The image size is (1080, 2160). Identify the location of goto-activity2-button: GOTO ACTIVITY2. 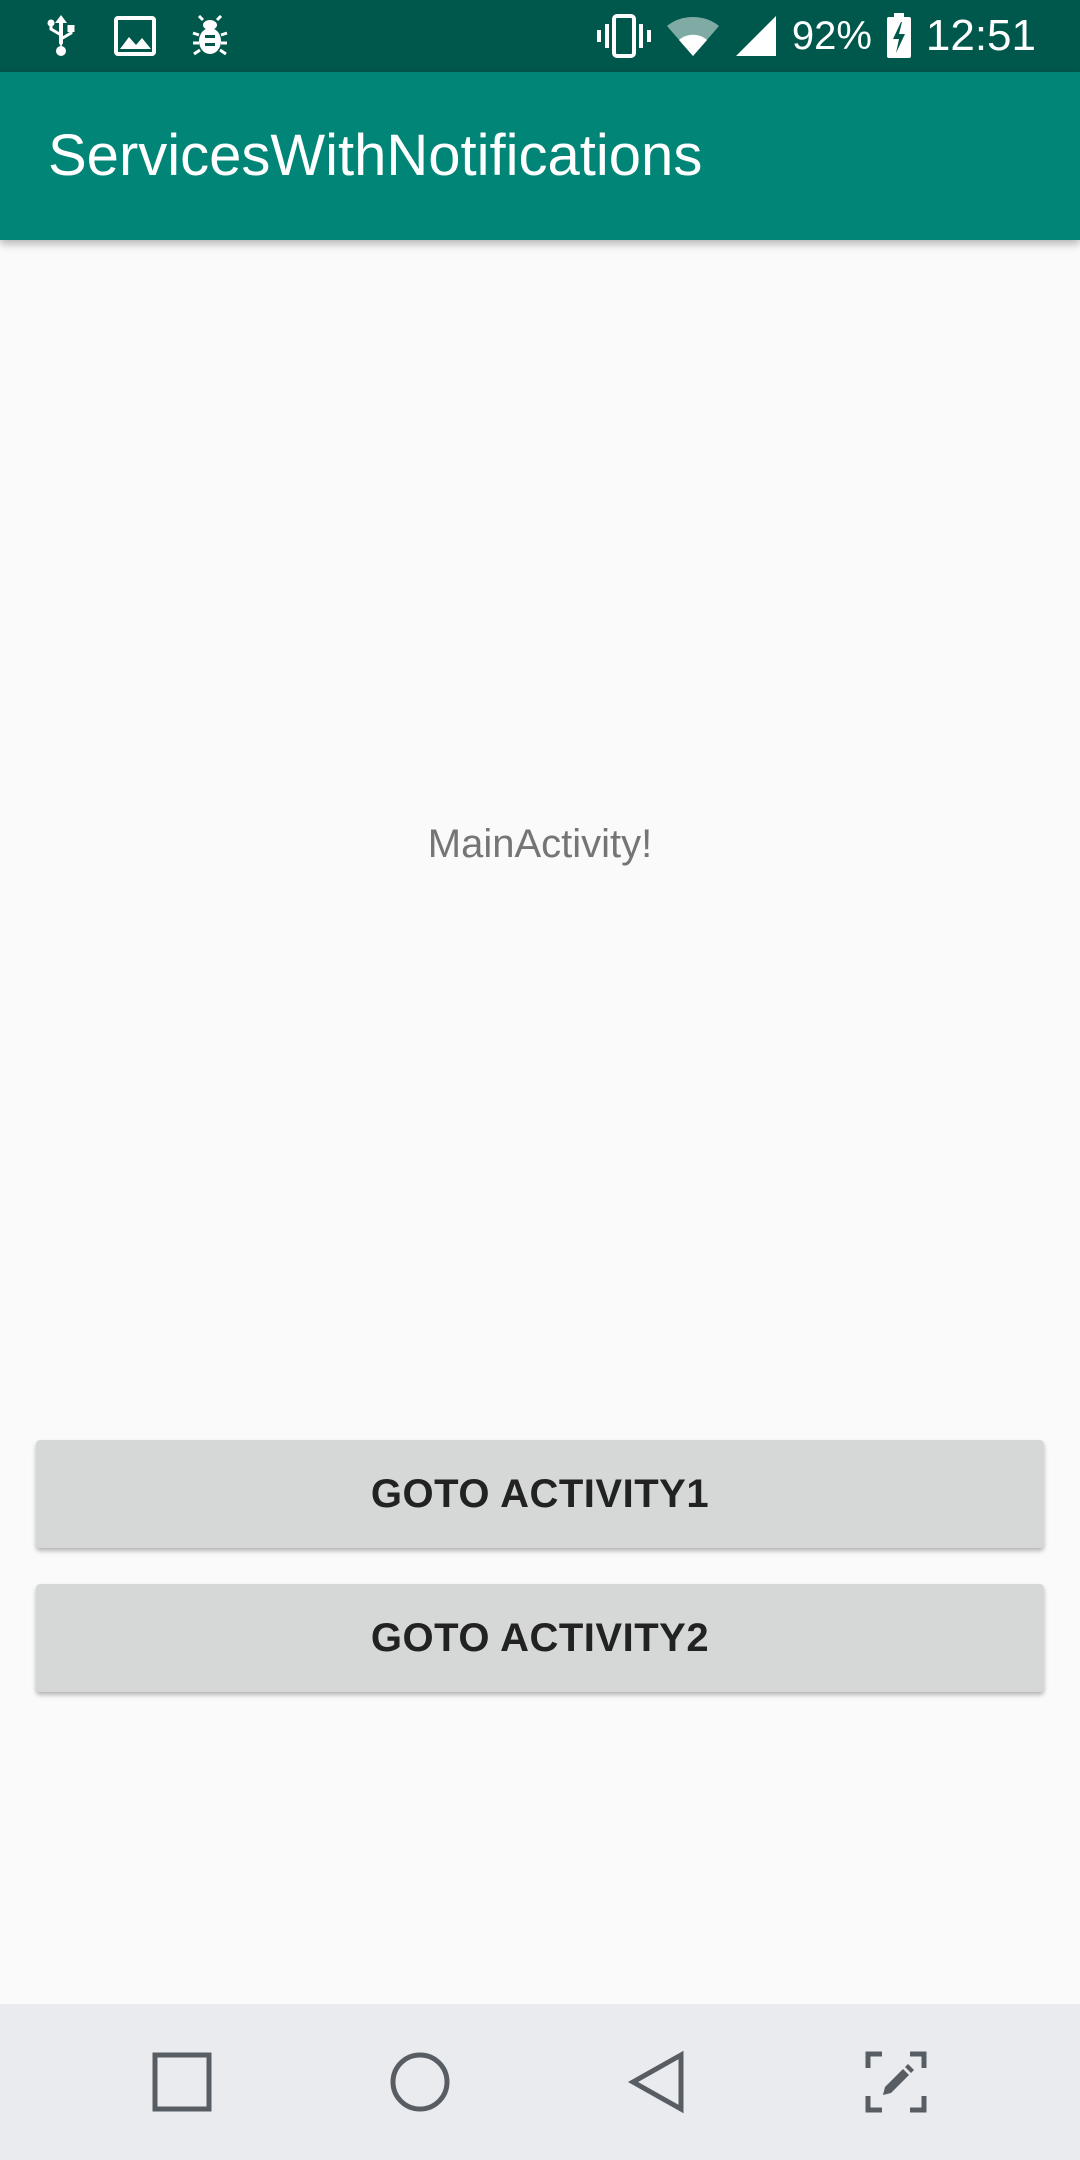
(540, 1638).